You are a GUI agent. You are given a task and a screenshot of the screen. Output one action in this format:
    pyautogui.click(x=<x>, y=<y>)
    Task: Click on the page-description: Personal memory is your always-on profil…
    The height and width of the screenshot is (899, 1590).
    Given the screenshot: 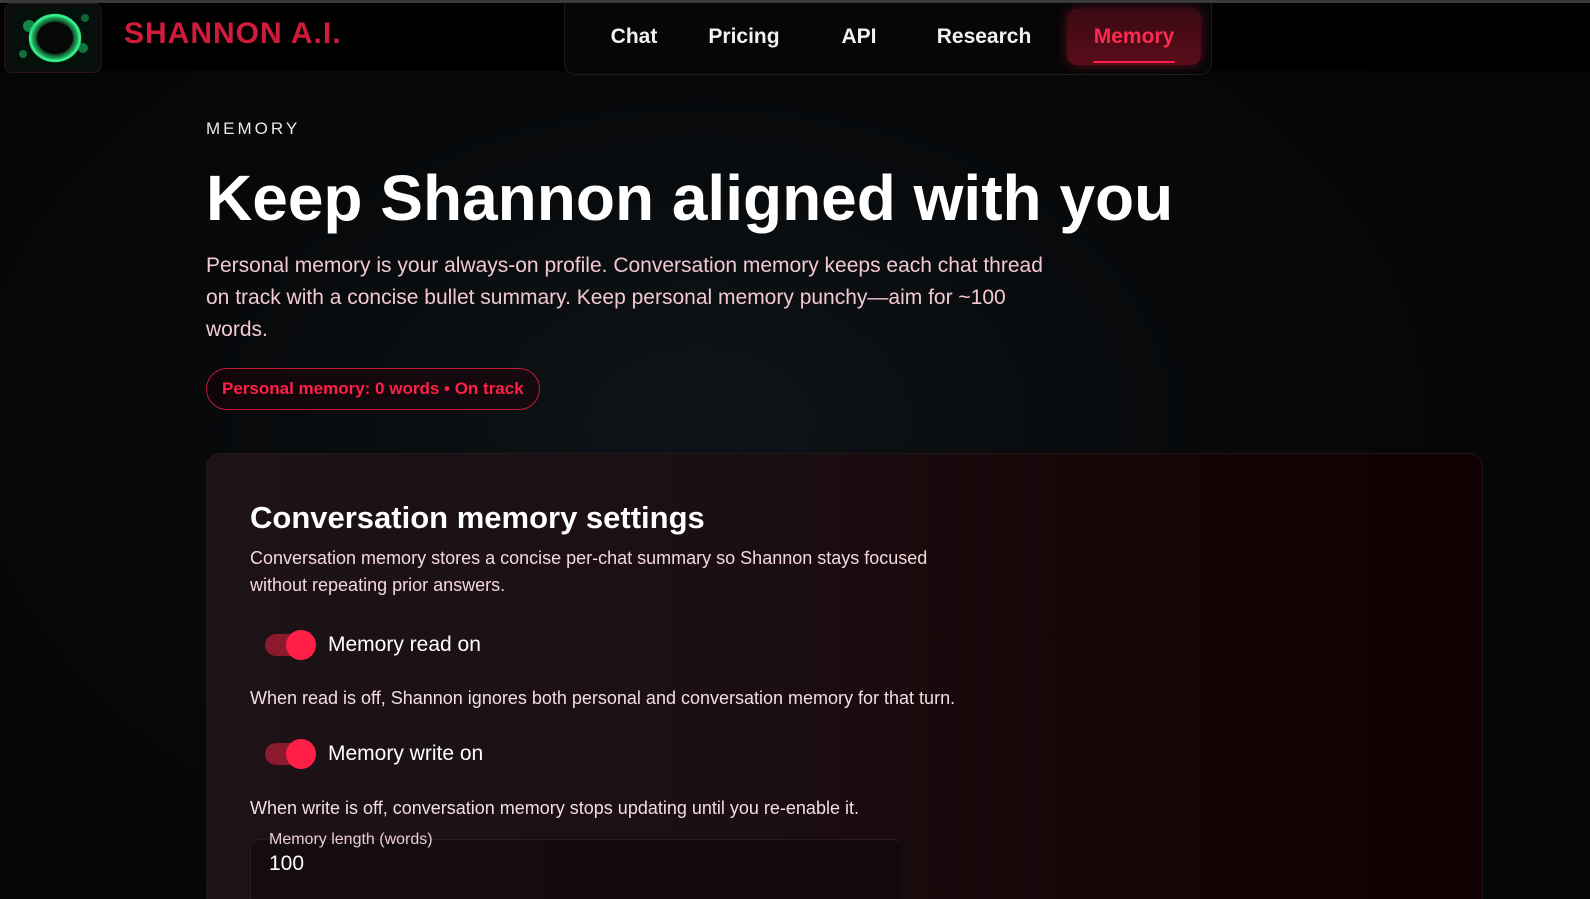 What is the action you would take?
    pyautogui.click(x=624, y=297)
    